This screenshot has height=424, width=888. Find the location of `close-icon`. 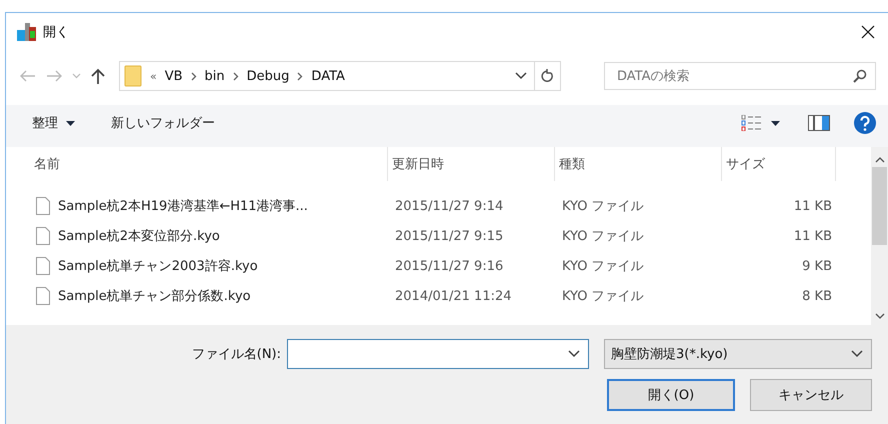

close-icon is located at coordinates (868, 32).